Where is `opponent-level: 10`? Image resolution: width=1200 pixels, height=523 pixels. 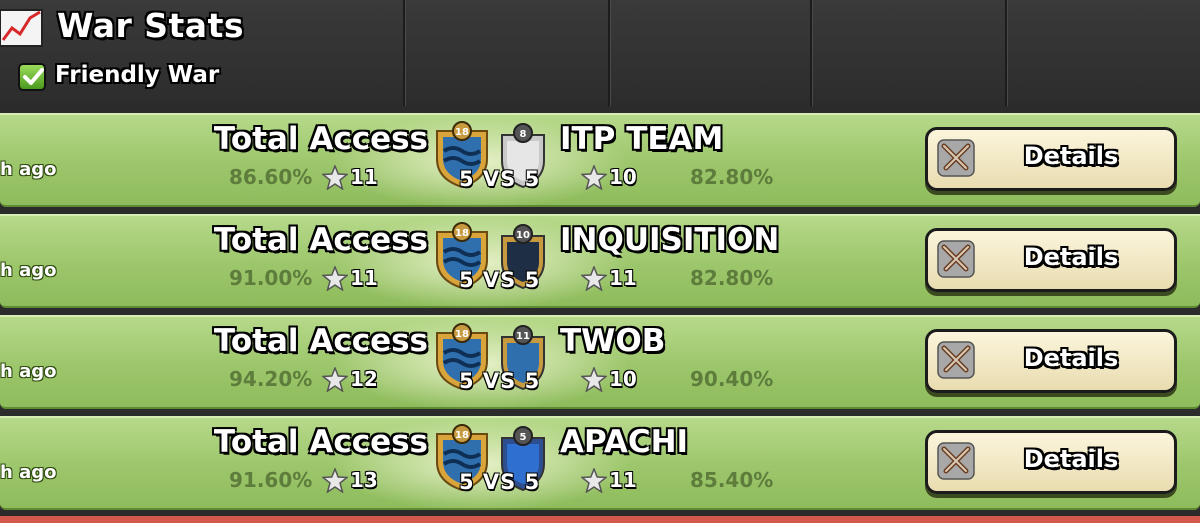
opponent-level: 10 is located at coordinates (523, 235).